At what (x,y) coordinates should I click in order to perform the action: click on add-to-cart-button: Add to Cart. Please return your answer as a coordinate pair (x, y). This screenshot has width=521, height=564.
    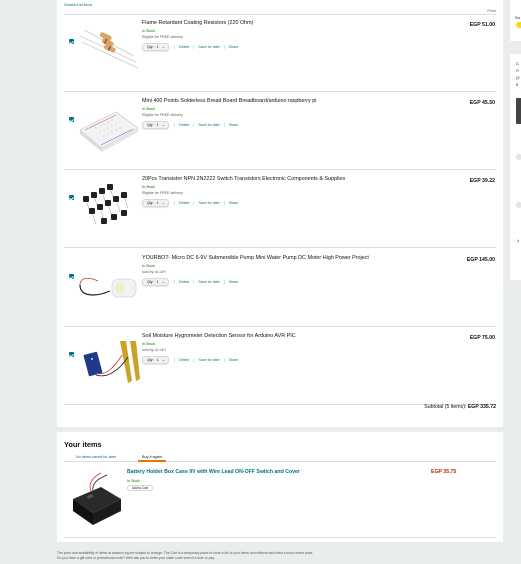
    Looking at the image, I should click on (140, 488).